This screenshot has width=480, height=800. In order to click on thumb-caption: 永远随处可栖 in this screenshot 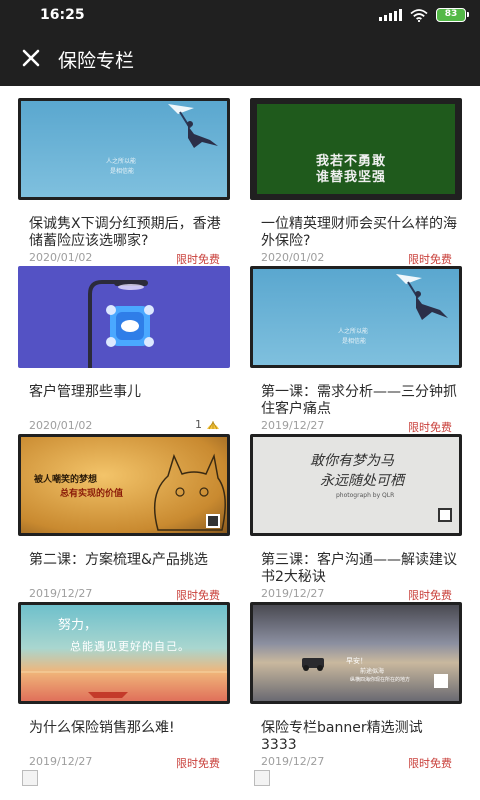, I will do `click(362, 481)`.